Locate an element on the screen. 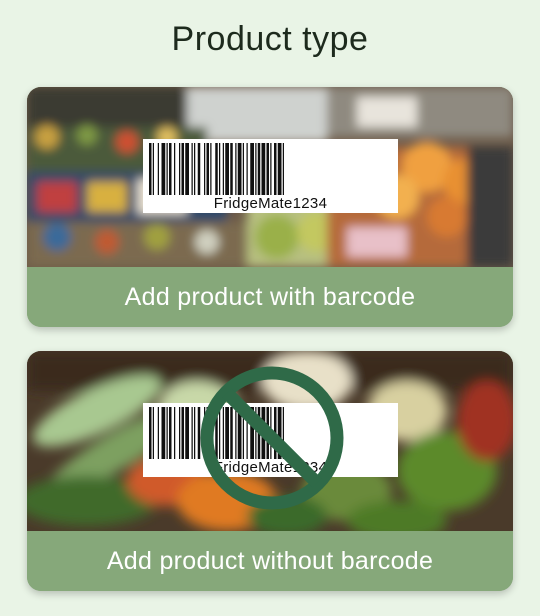 Image resolution: width=540 pixels, height=616 pixels. add-with-barcode-label: Add product with barcode is located at coordinates (270, 297).